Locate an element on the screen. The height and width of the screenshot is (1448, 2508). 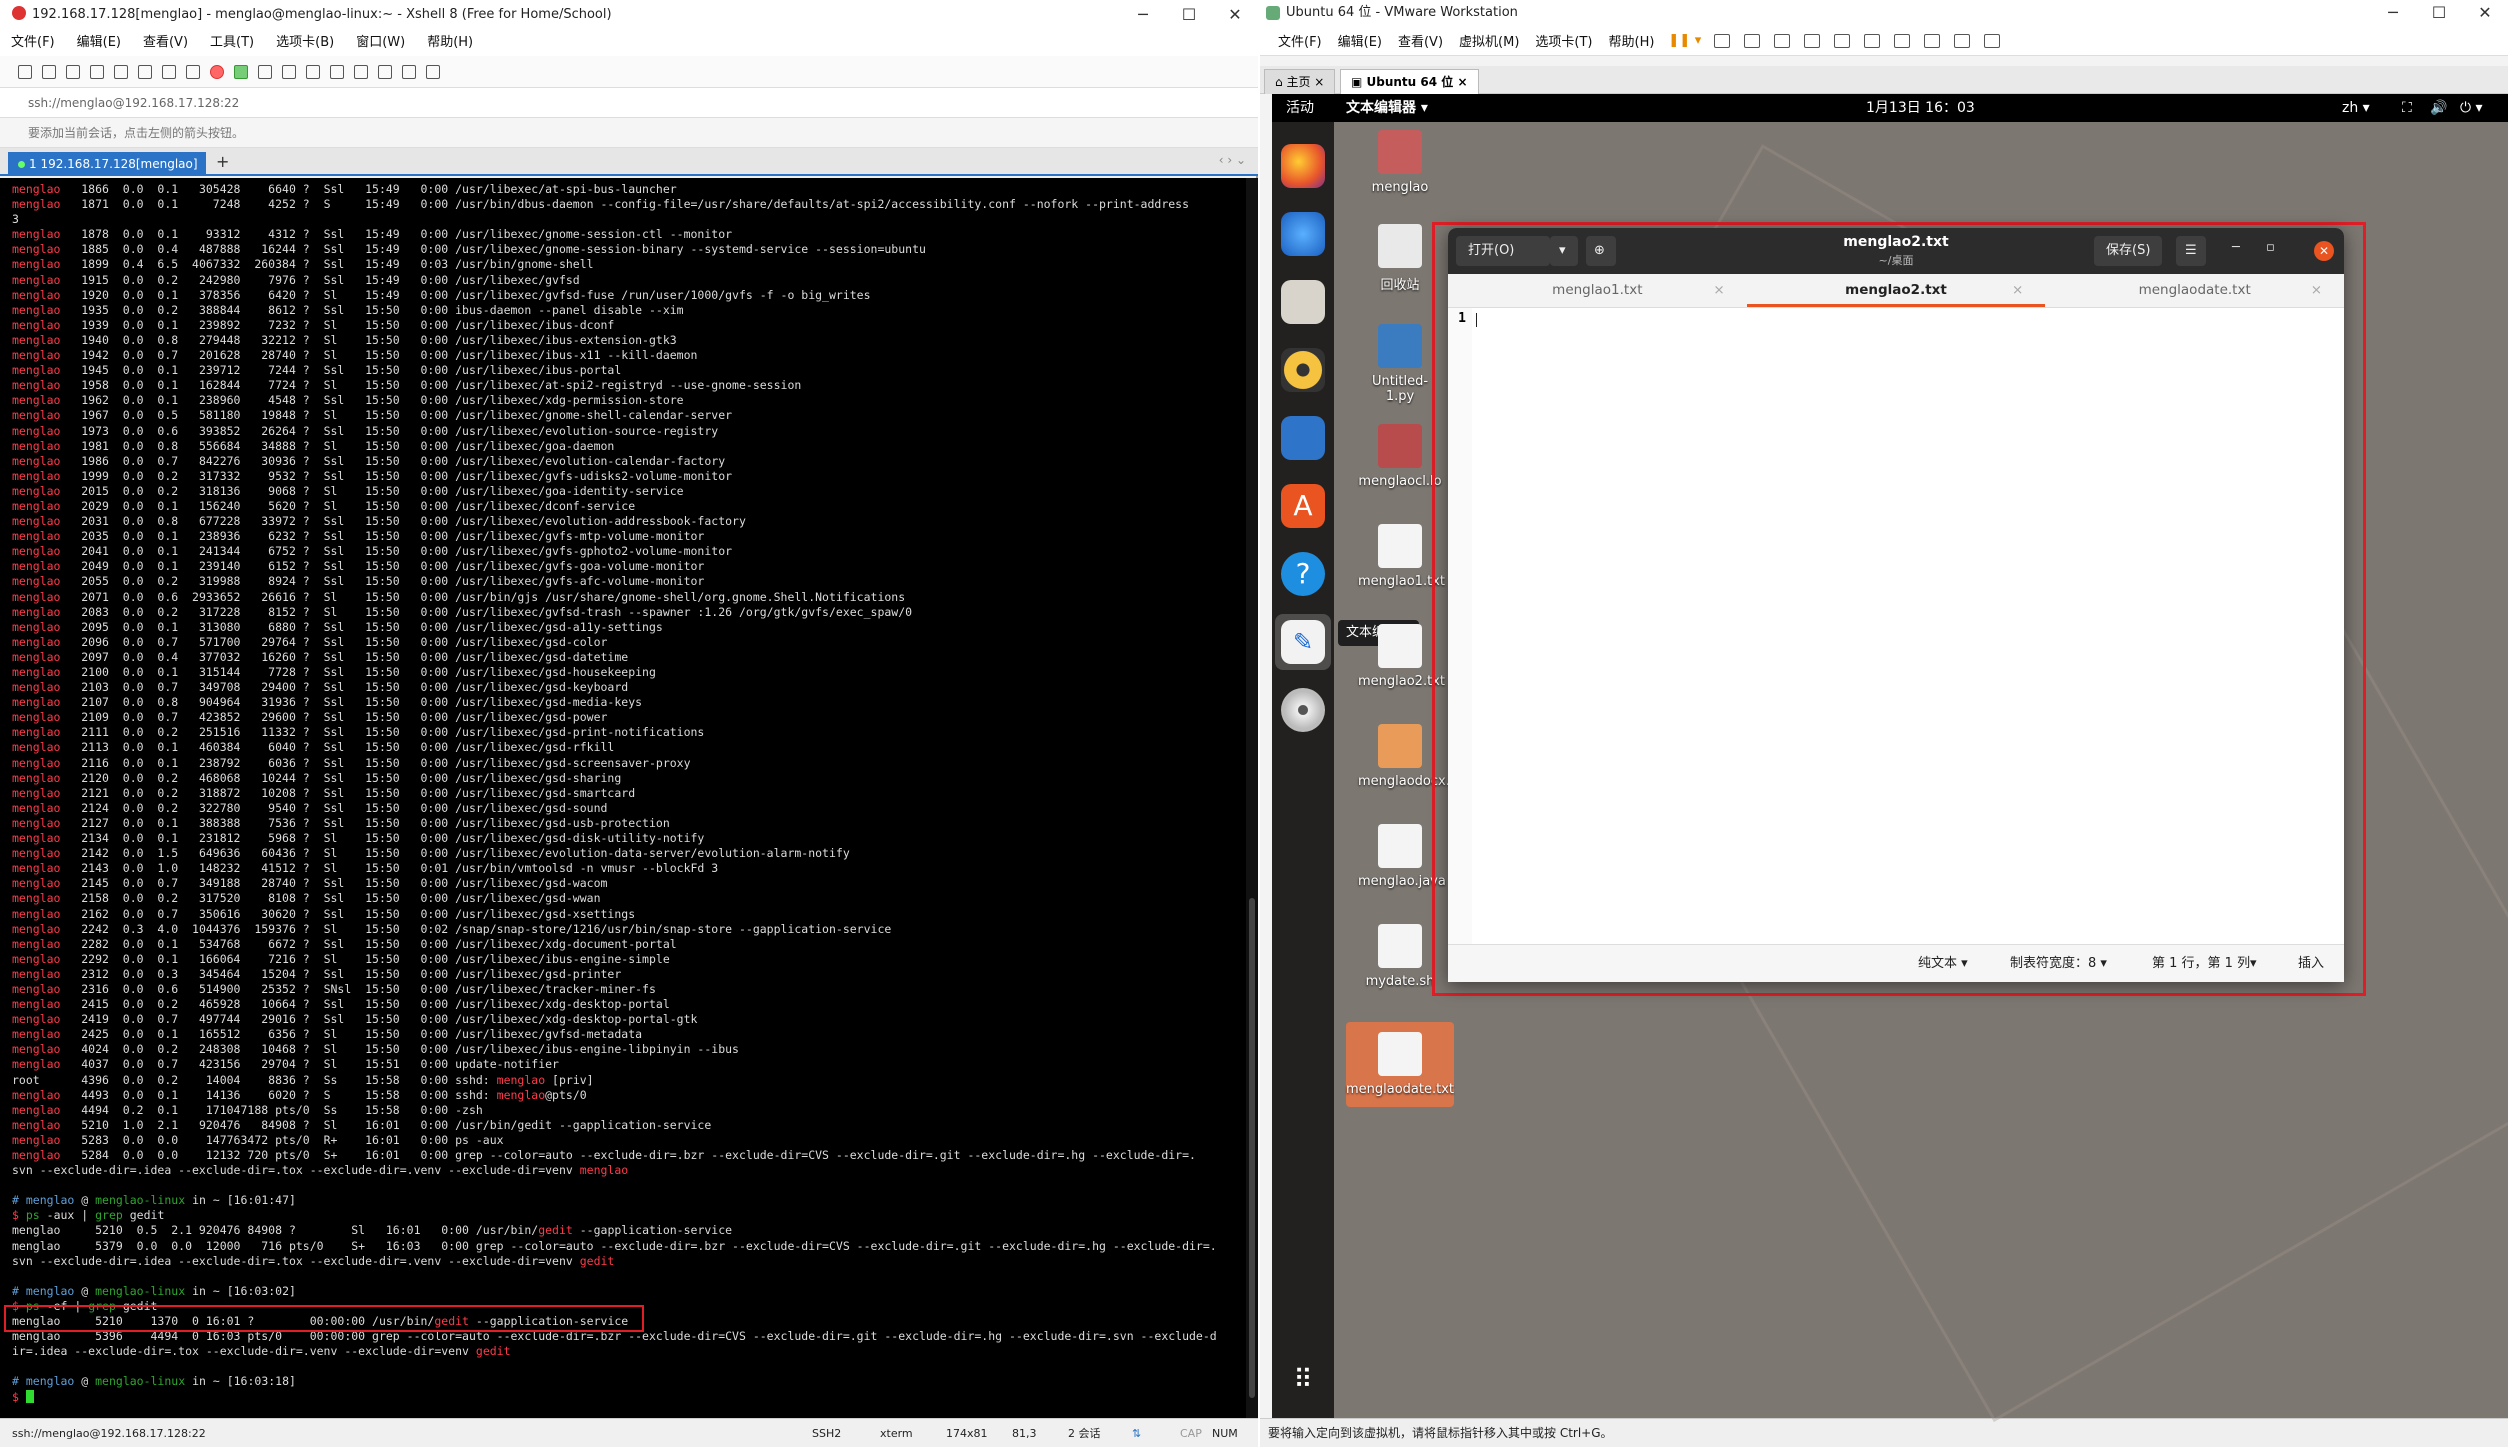
menu-help: 帮助(H) is located at coordinates (450, 43).